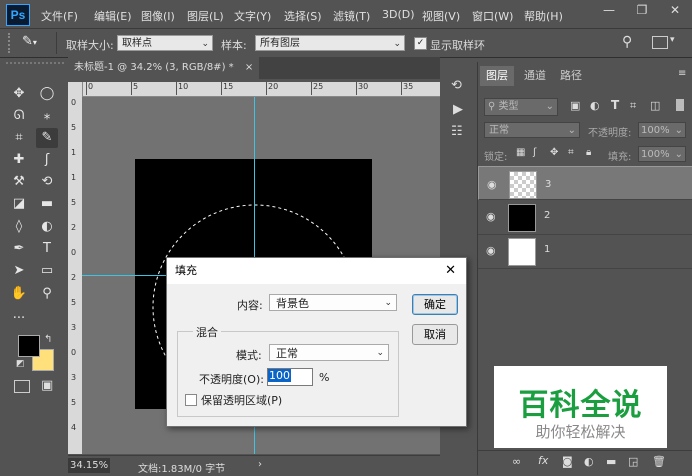 This screenshot has height=476, width=692. What do you see at coordinates (316, 271) in the screenshot?
I see `dialog-title-bar: 填充 ✕` at bounding box center [316, 271].